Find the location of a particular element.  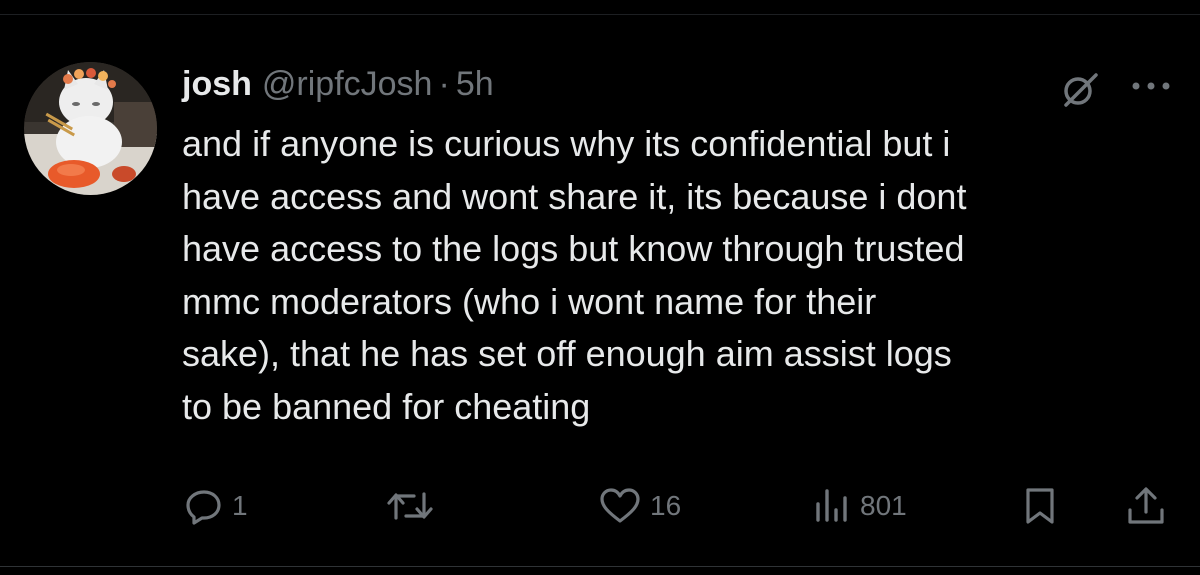

share-button is located at coordinates (1146, 506).